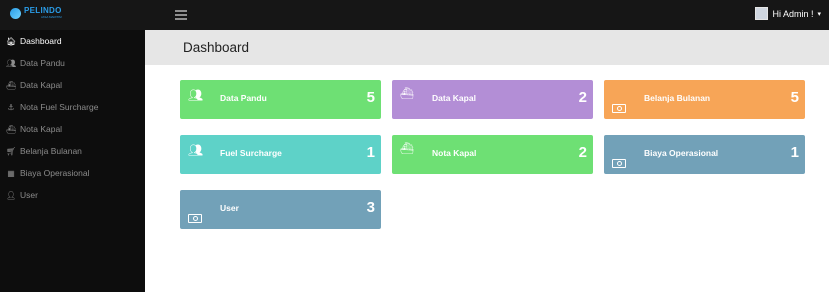 The width and height of the screenshot is (829, 292). What do you see at coordinates (15, 13) in the screenshot?
I see `logo-icon` at bounding box center [15, 13].